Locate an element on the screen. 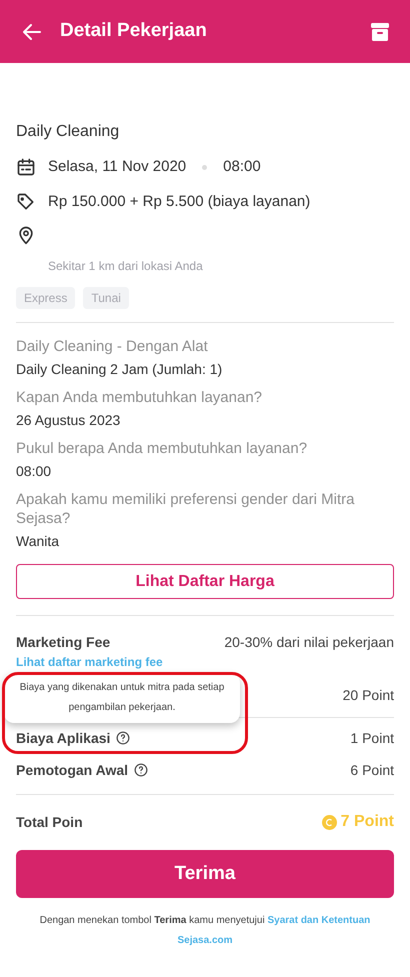  coin-icon is located at coordinates (329, 822).